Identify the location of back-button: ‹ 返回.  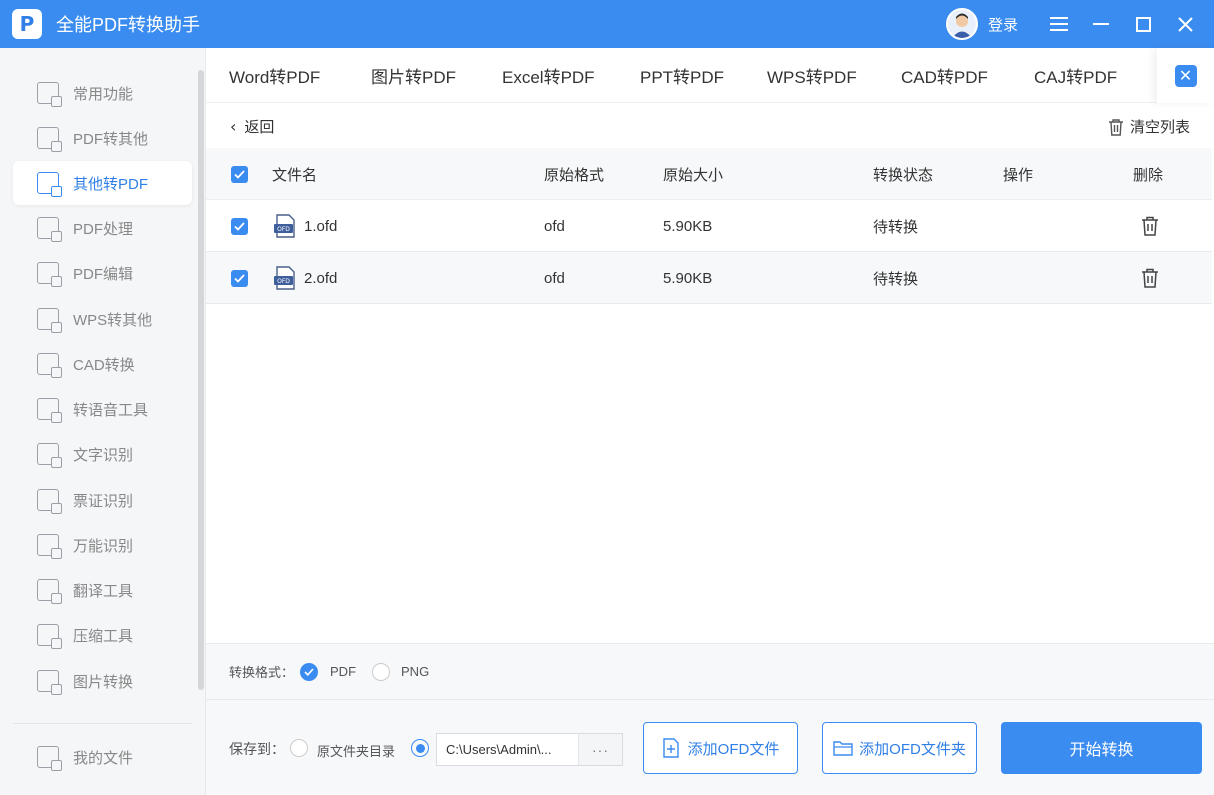
(252, 126).